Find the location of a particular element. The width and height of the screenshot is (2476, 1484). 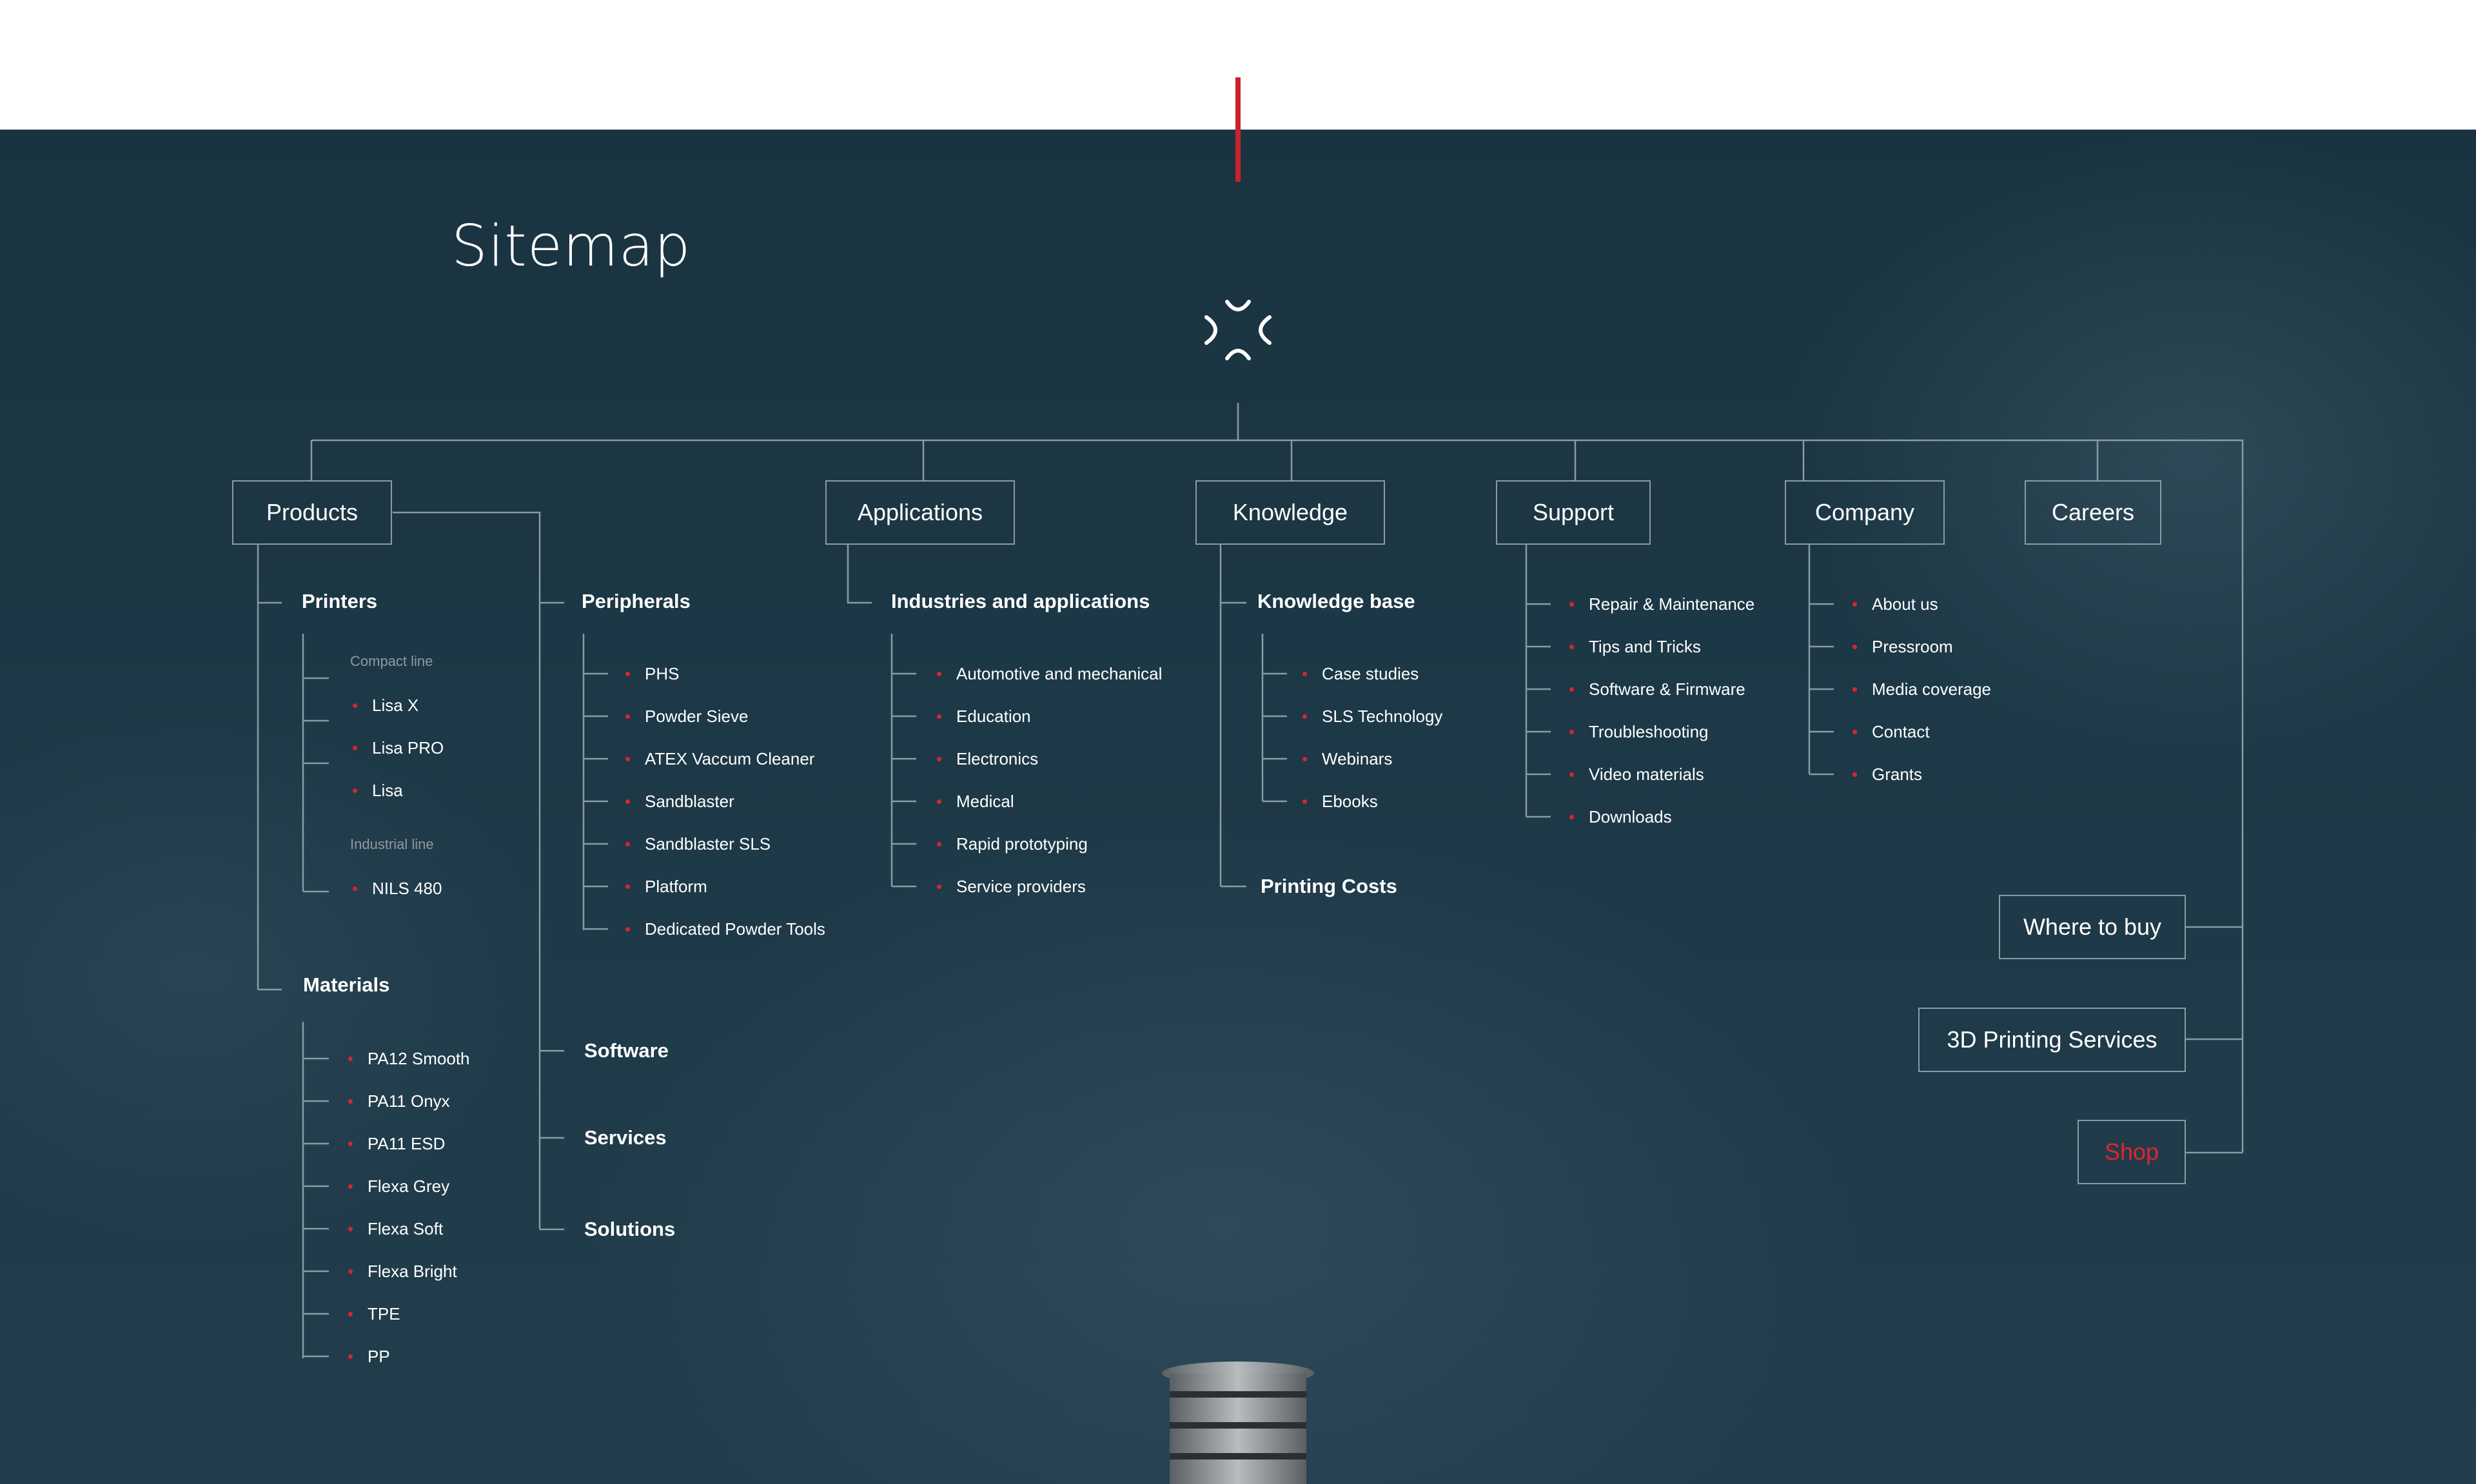

sub-printing-costs: Printing Costs is located at coordinates (1329, 886).